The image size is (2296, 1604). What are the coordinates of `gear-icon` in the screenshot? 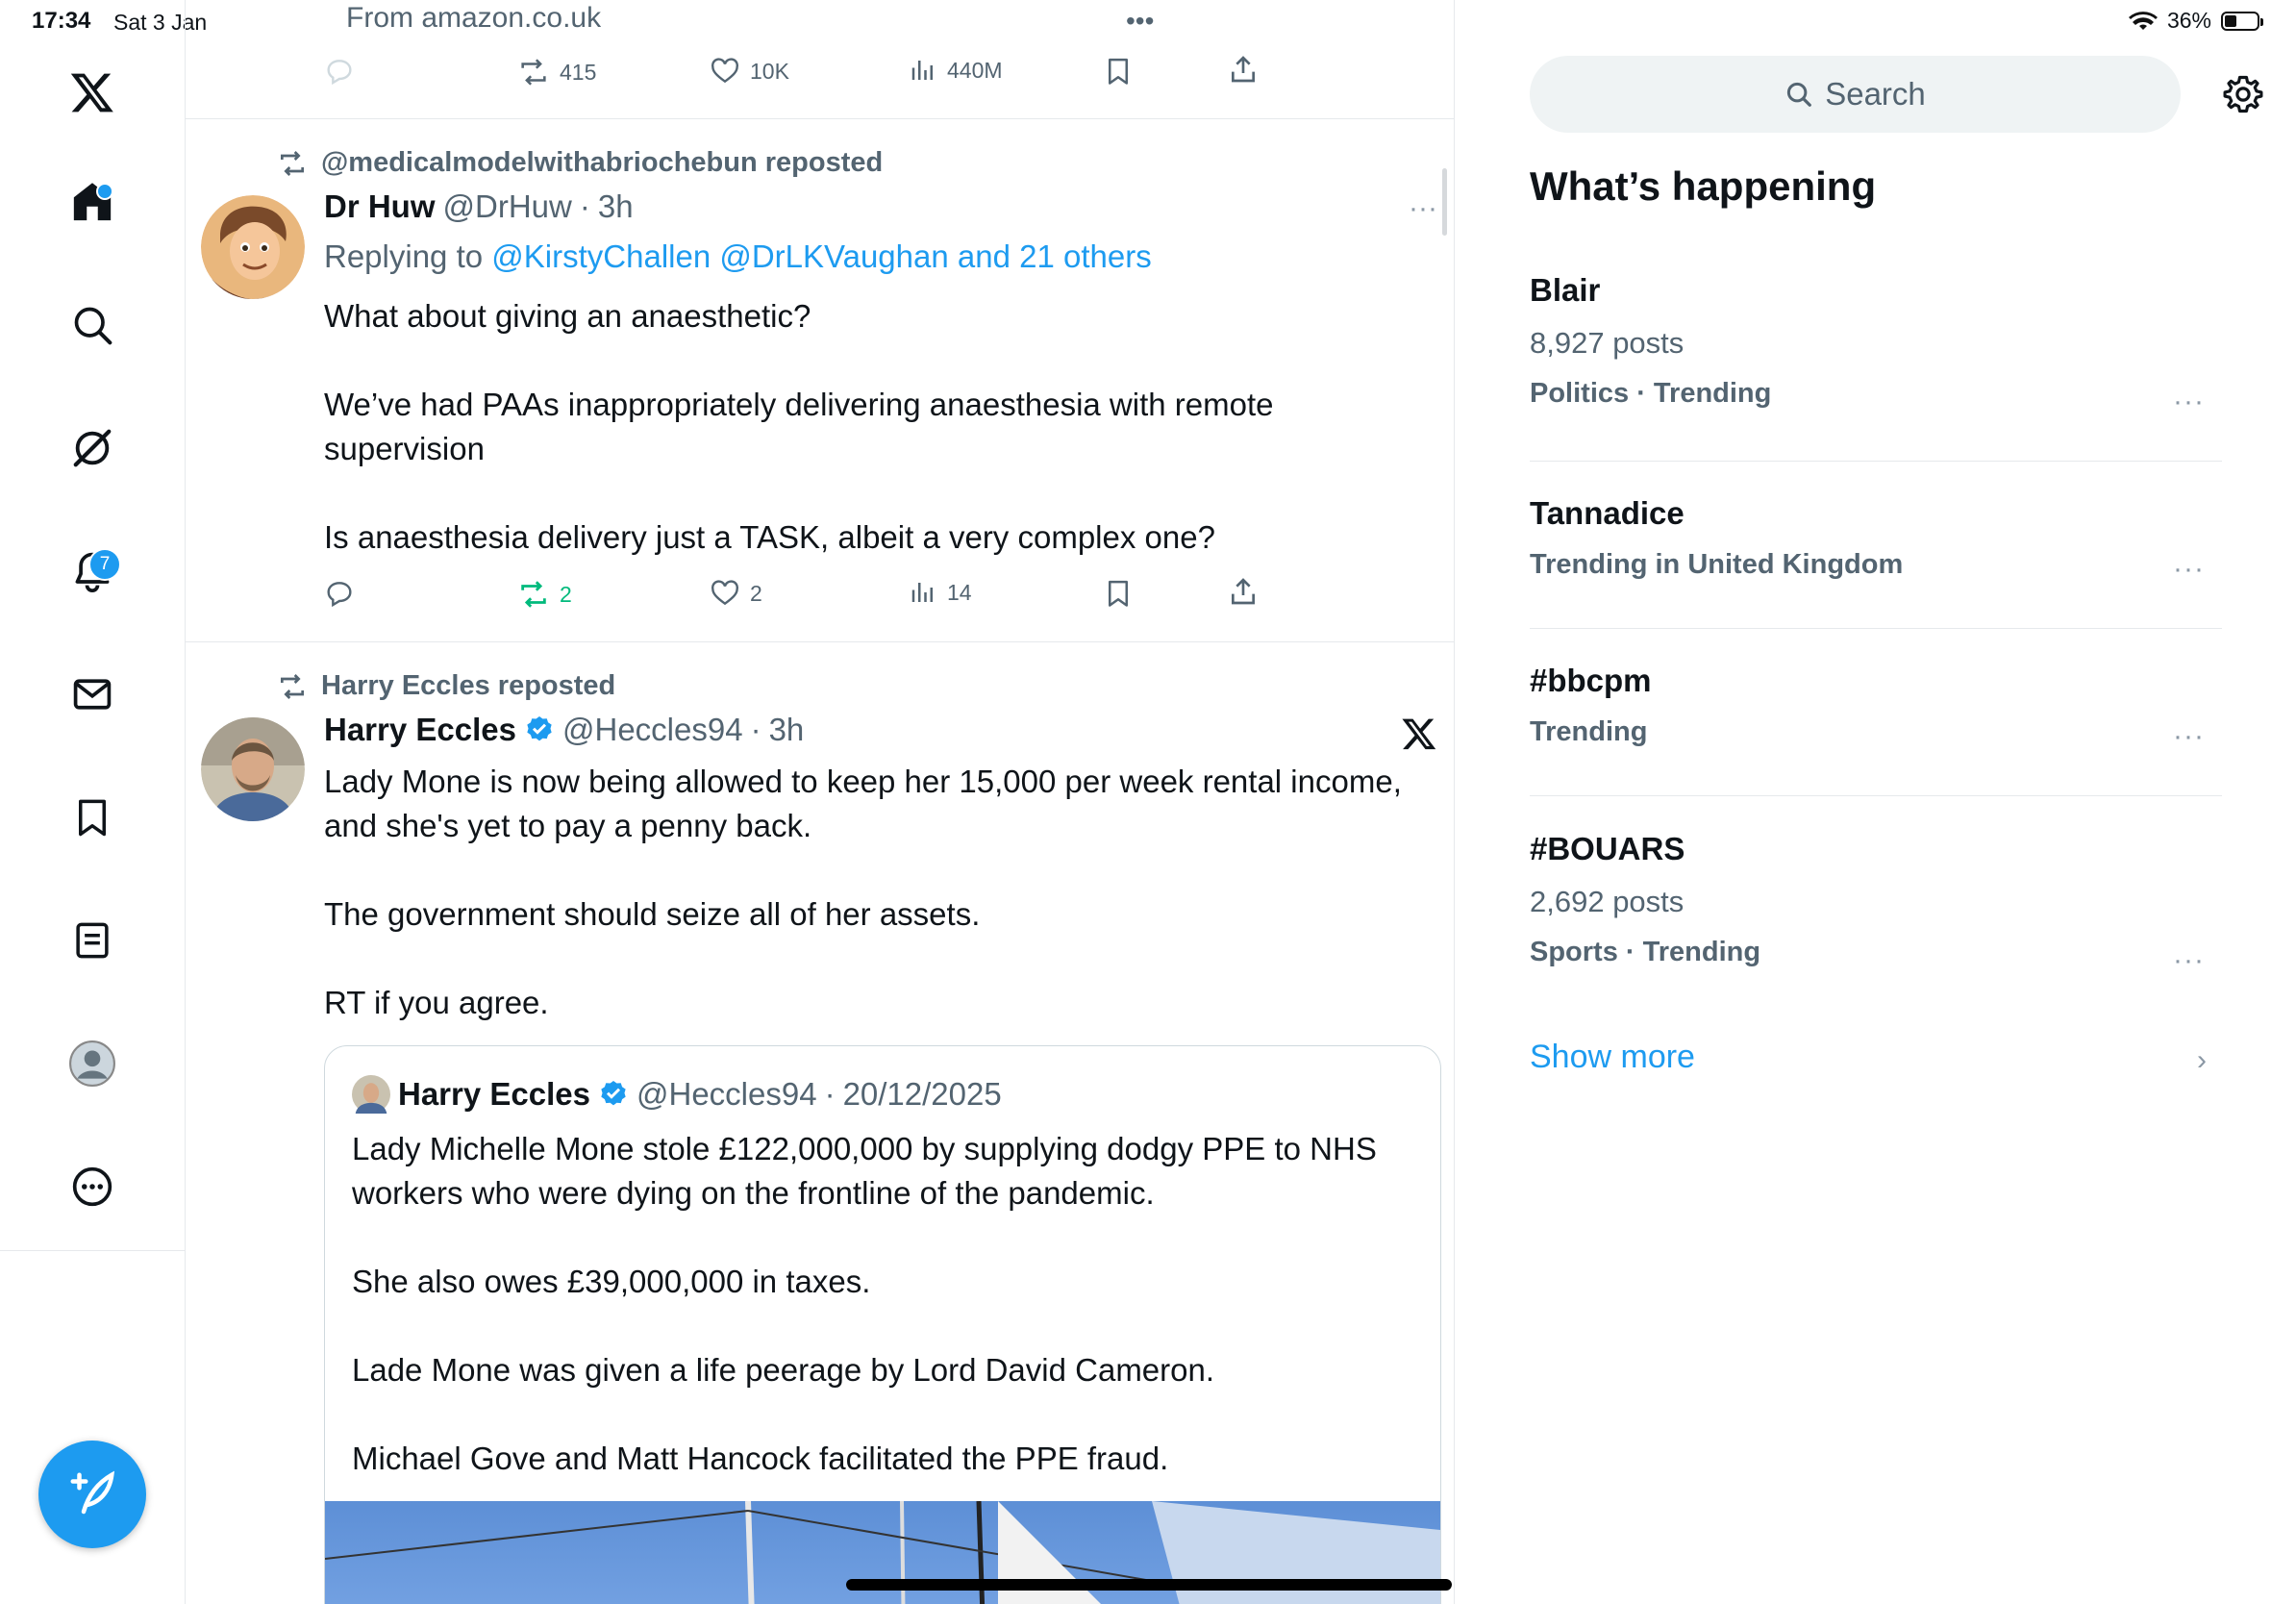 It's located at (2243, 94).